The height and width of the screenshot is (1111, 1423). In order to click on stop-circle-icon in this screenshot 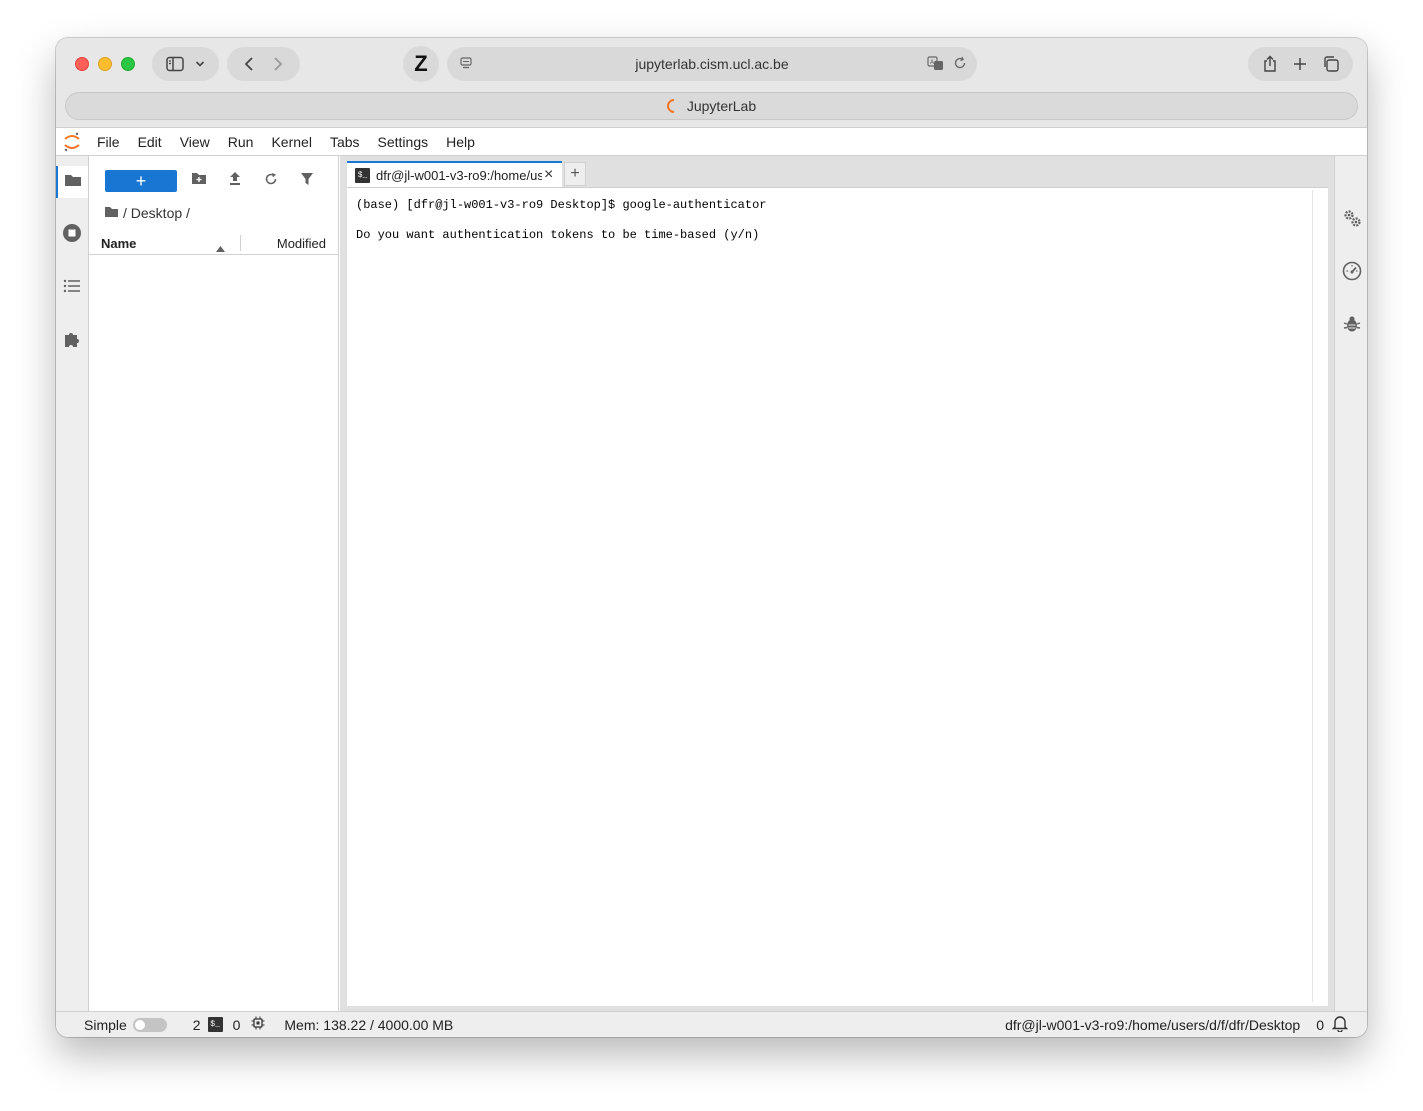, I will do `click(72, 235)`.